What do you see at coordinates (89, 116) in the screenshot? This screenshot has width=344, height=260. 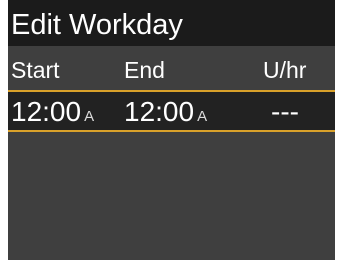 I see `start-time-ampm: A` at bounding box center [89, 116].